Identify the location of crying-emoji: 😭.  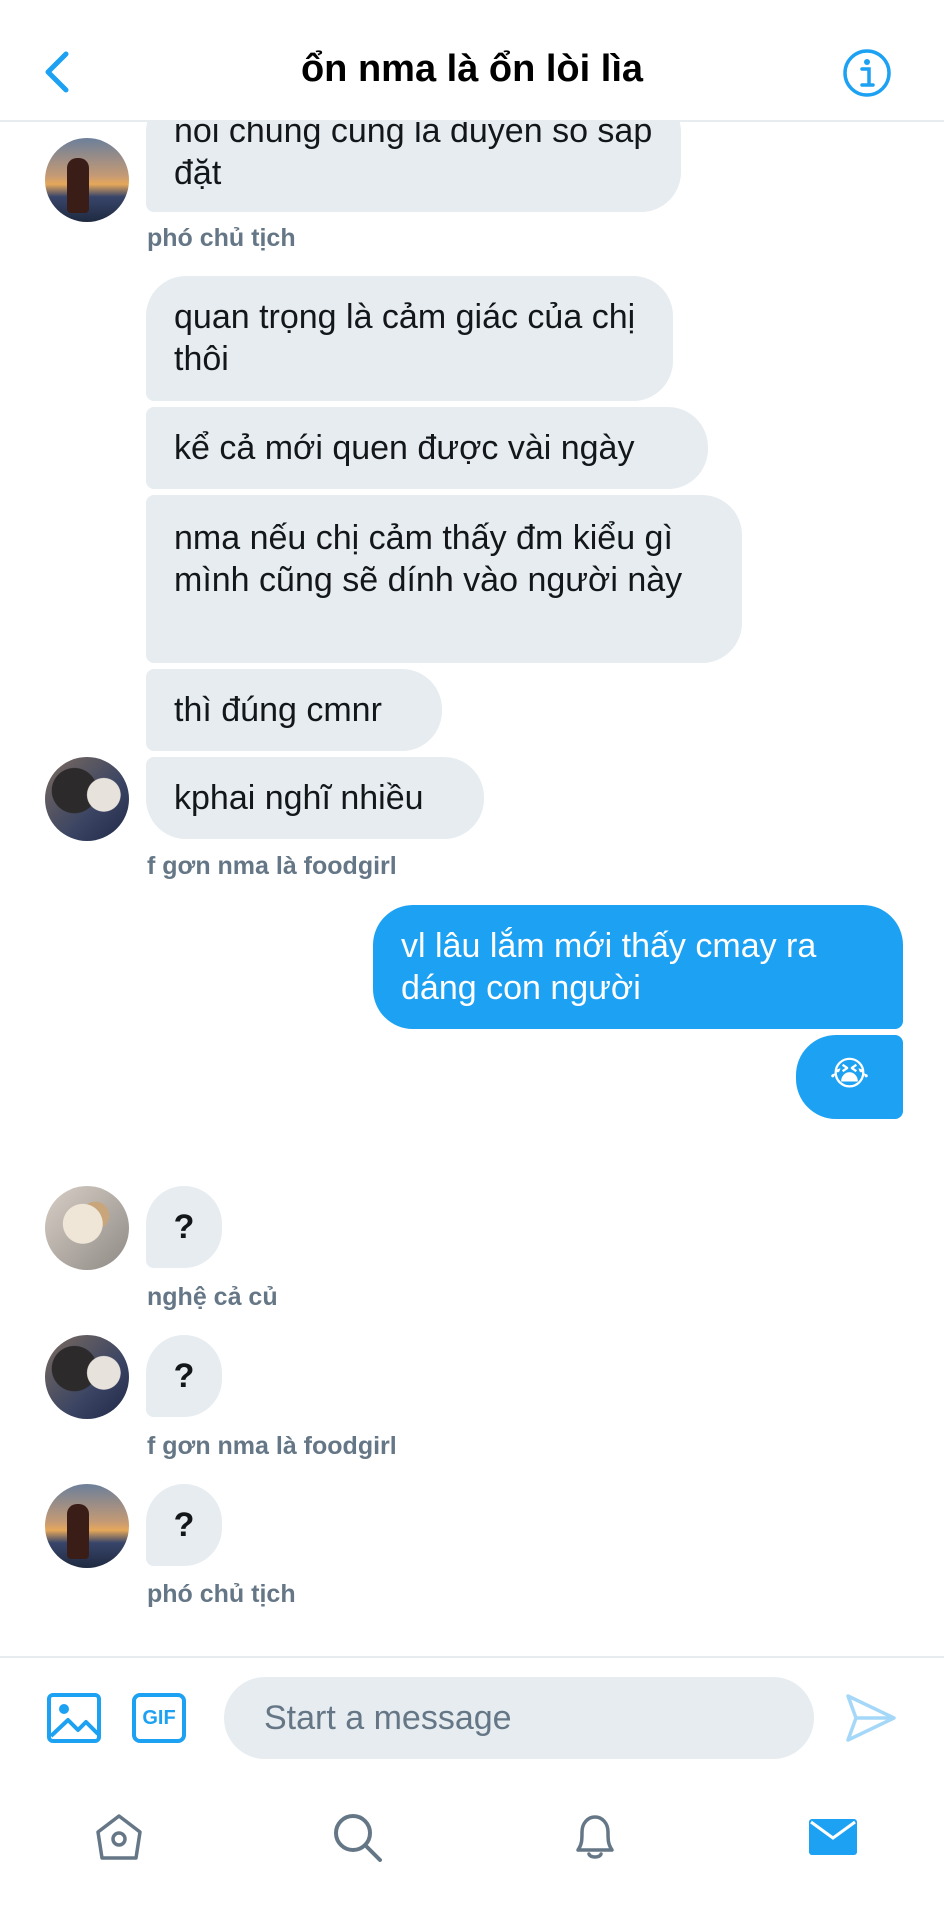
(849, 1074).